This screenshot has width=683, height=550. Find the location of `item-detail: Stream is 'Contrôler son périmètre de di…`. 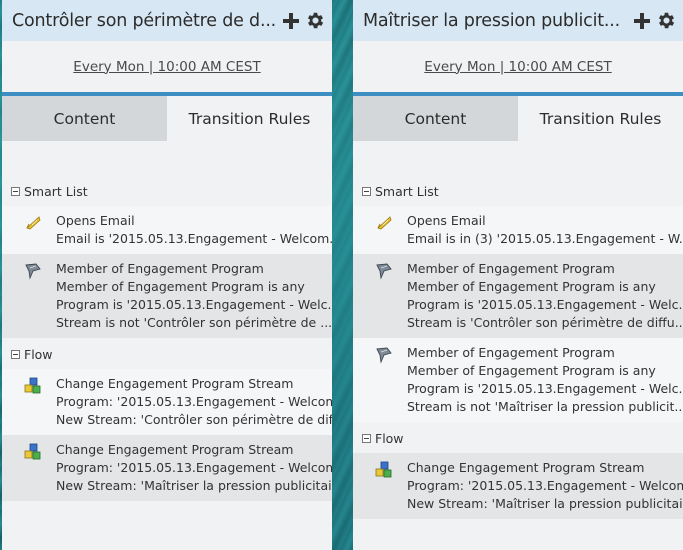

item-detail: Stream is 'Contrôler son périmètre de di… is located at coordinates (545, 322).